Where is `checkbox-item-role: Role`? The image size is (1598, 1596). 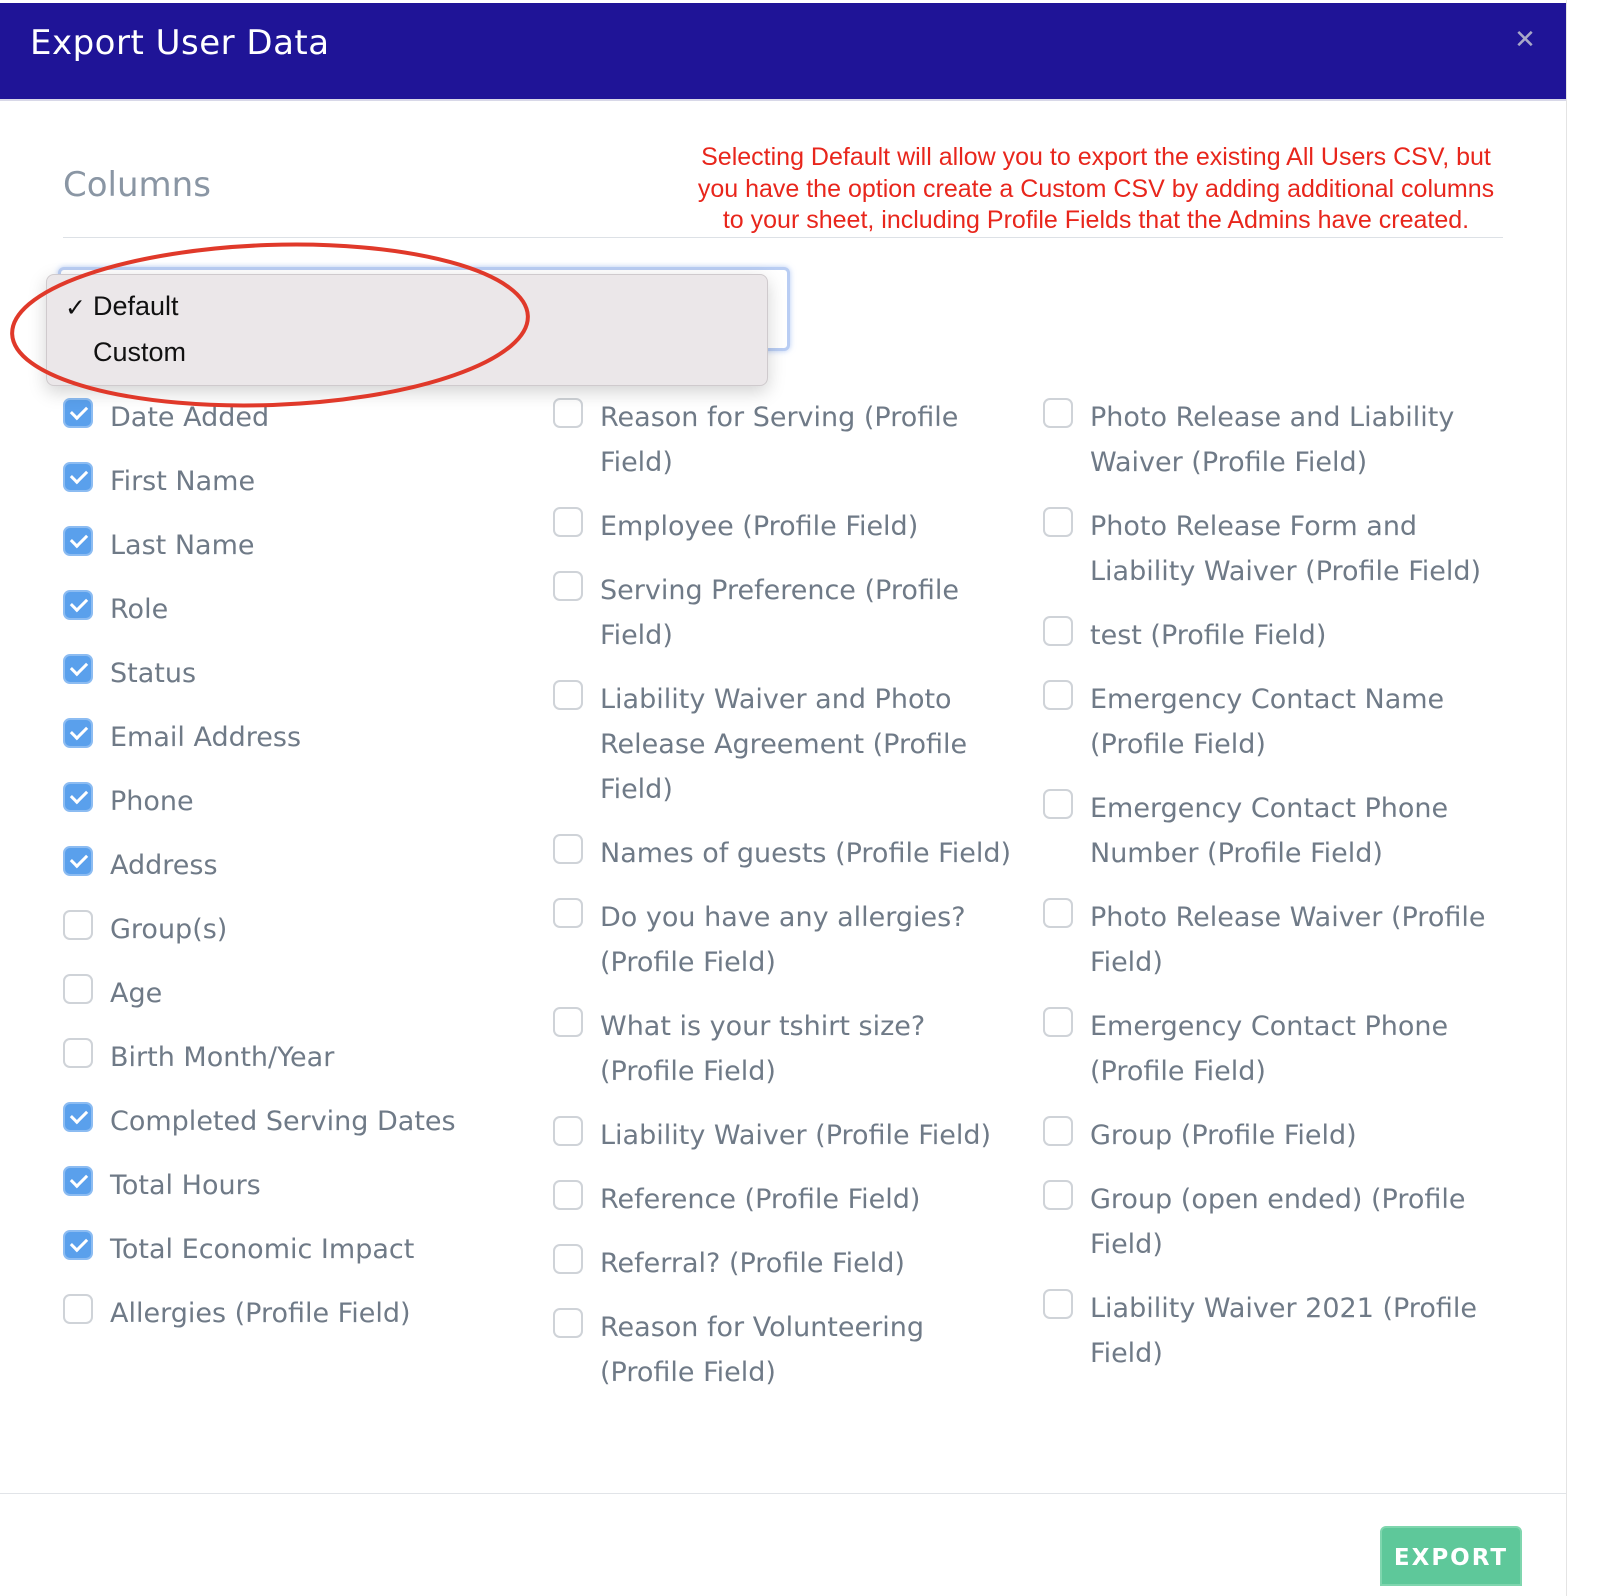 checkbox-item-role: Role is located at coordinates (293, 609).